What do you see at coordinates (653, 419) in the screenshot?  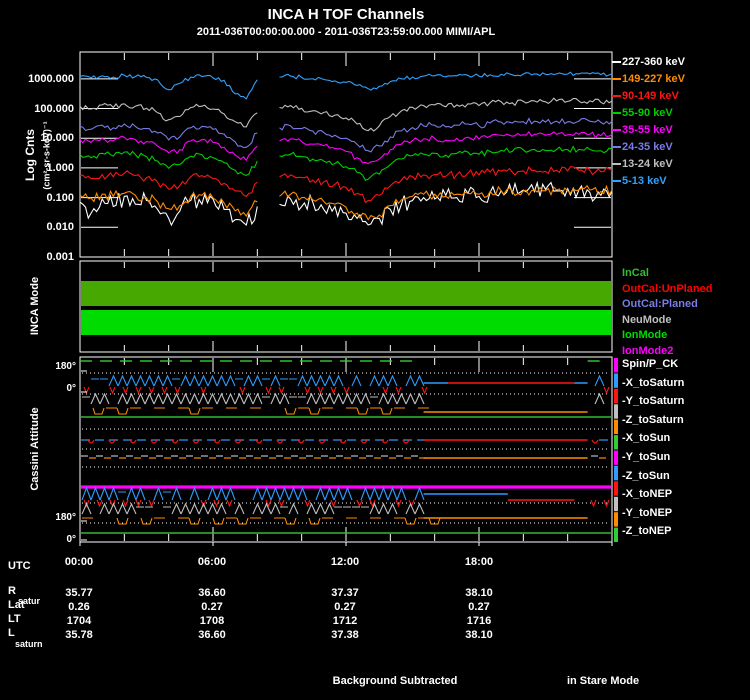 I see `attitude-legend-item: -Z_toSaturn` at bounding box center [653, 419].